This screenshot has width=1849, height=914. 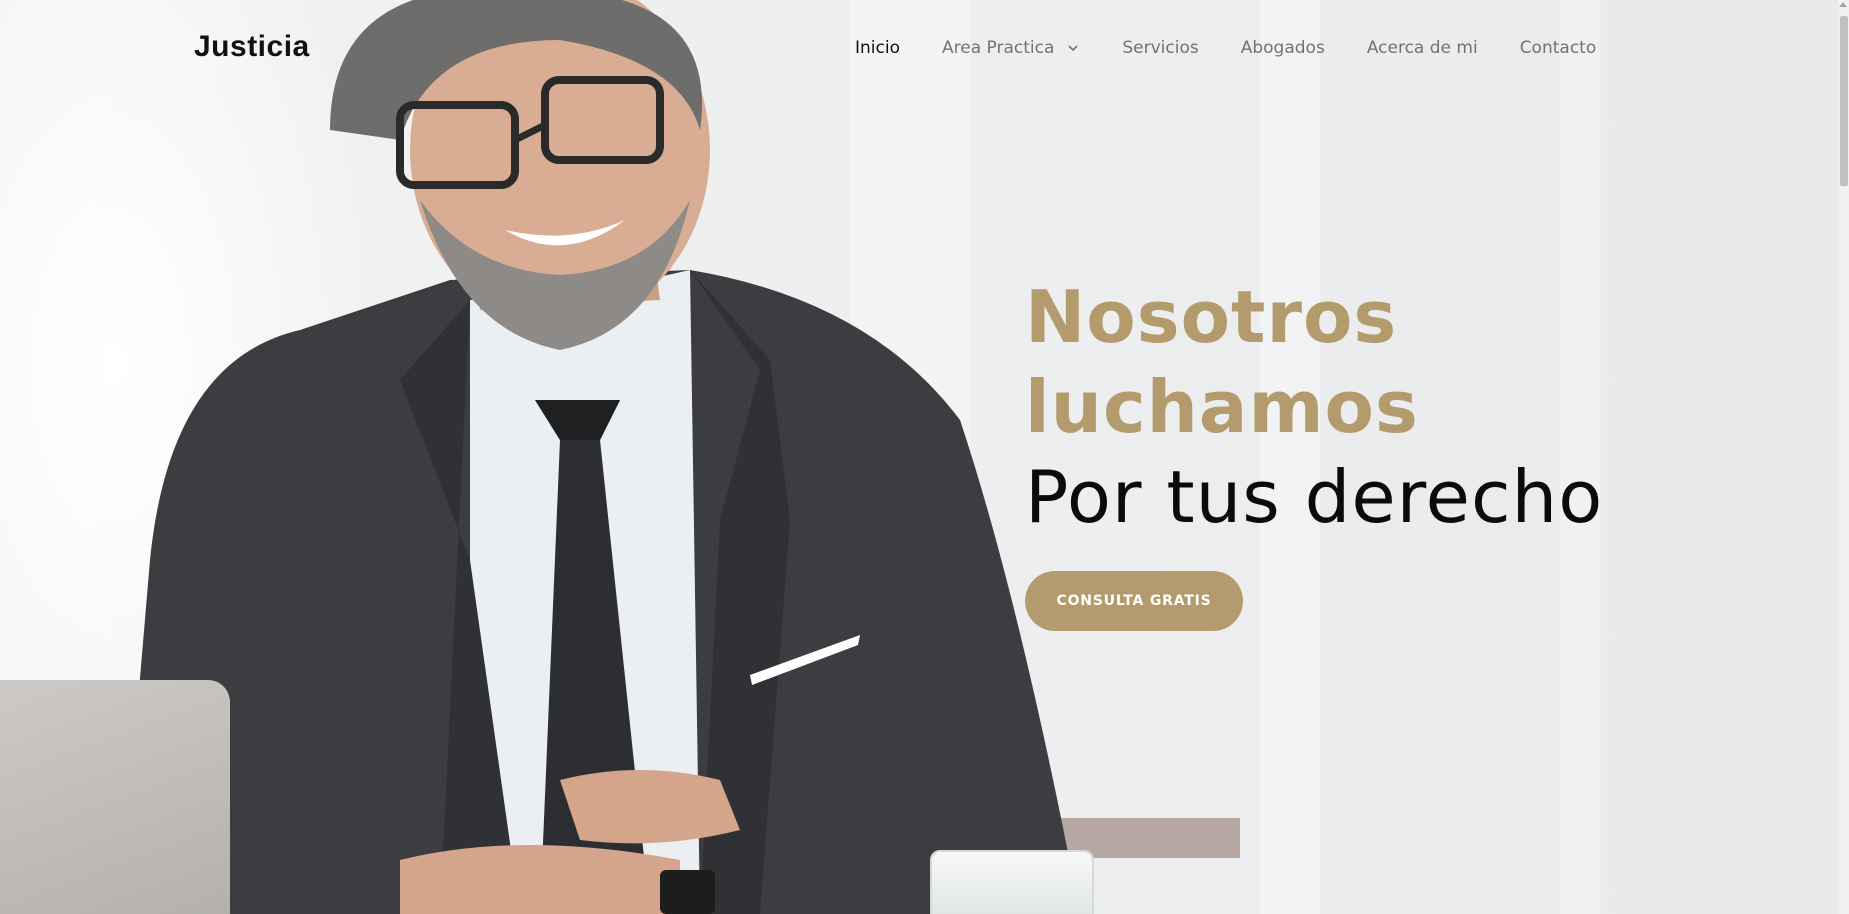 What do you see at coordinates (1134, 601) in the screenshot?
I see `free-consultation-button: CONSULTA GRATIS` at bounding box center [1134, 601].